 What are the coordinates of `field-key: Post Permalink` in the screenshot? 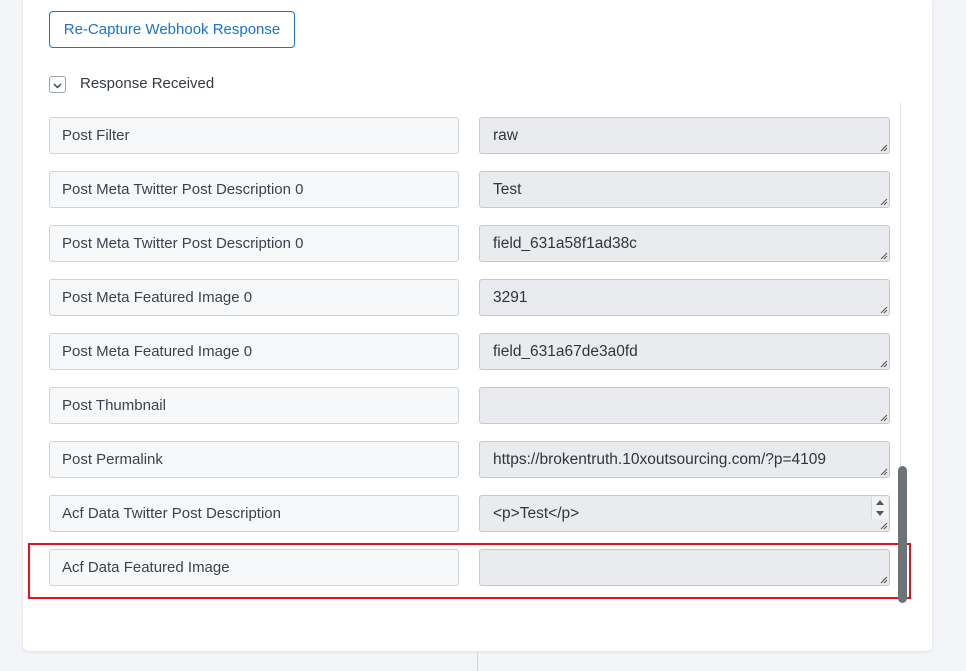 It's located at (254, 459).